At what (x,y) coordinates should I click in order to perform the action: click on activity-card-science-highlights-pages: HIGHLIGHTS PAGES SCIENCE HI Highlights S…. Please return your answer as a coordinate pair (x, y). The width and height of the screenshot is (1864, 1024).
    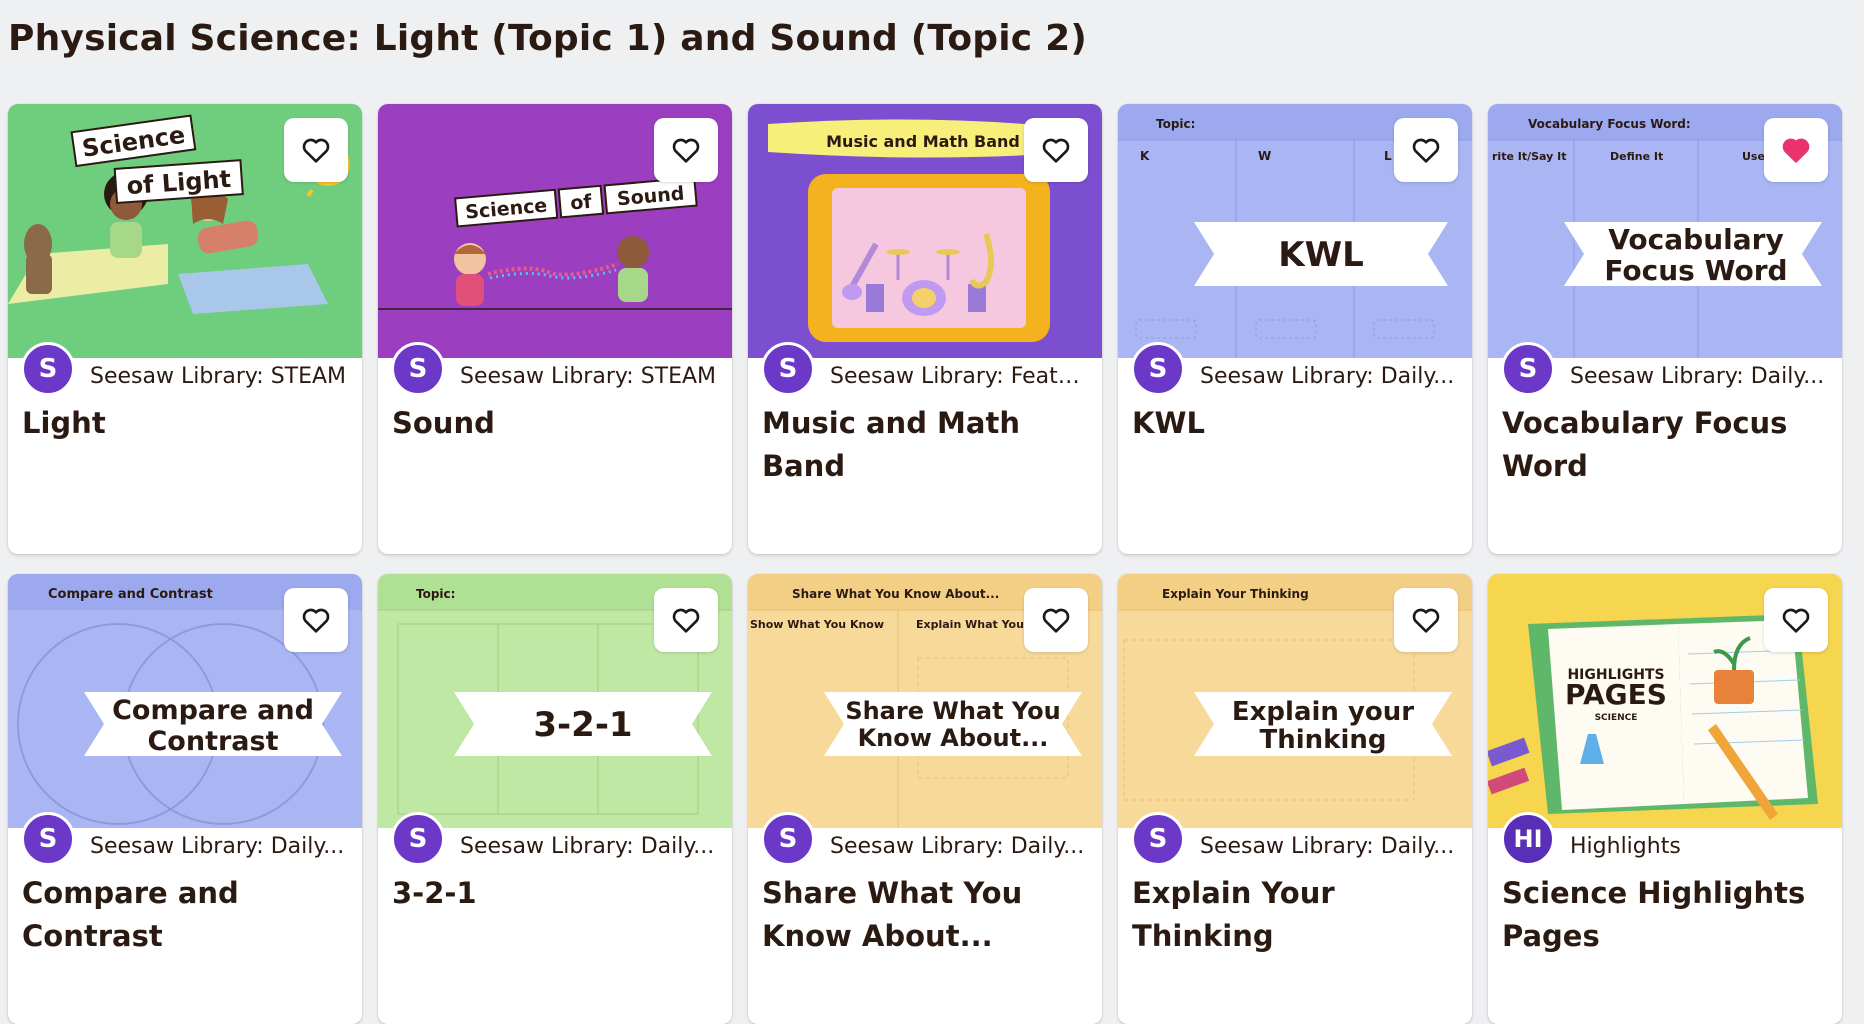
    Looking at the image, I should click on (1665, 799).